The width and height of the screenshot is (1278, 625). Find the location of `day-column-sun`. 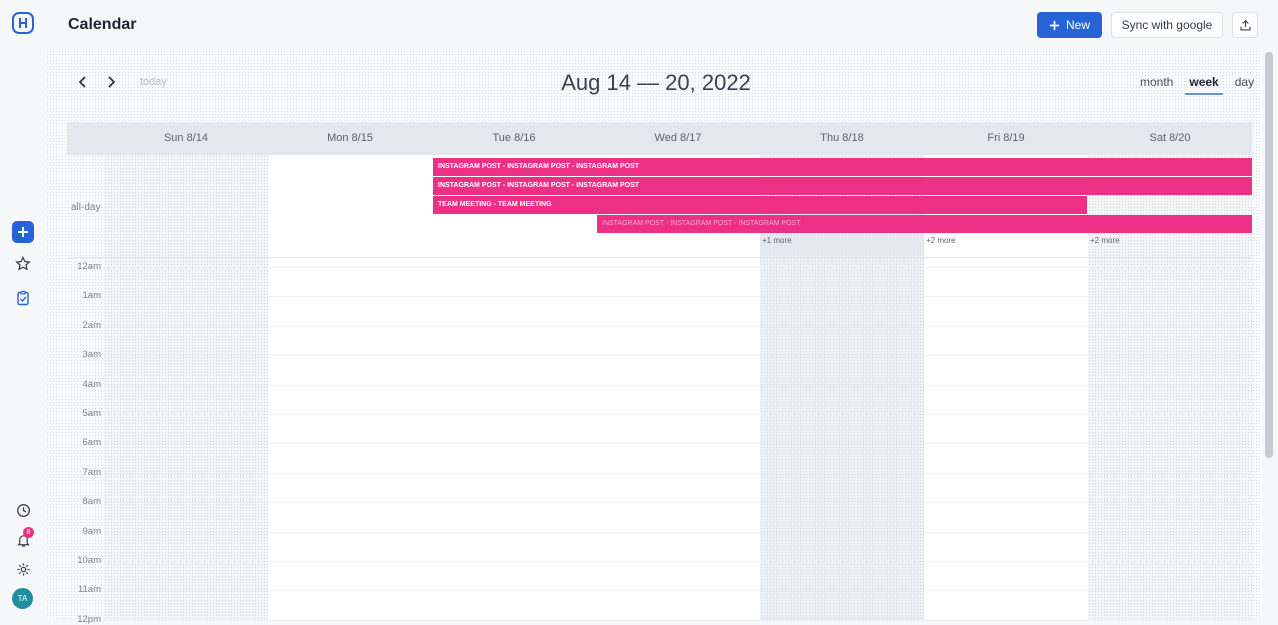

day-column-sun is located at coordinates (186, 387).